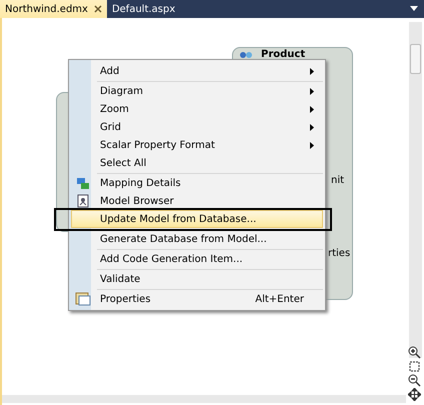 This screenshot has height=405, width=424. Describe the element at coordinates (120, 279) in the screenshot. I see `menu-item-label: Validate` at that location.